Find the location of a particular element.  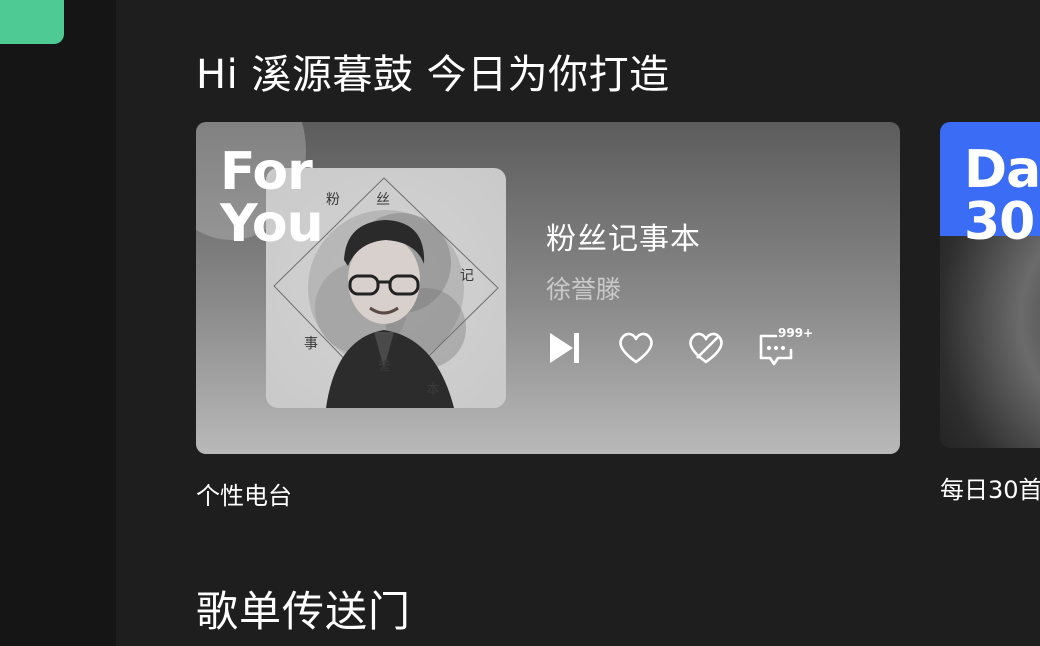

daily-logo-line: Da is located at coordinates (1002, 170).